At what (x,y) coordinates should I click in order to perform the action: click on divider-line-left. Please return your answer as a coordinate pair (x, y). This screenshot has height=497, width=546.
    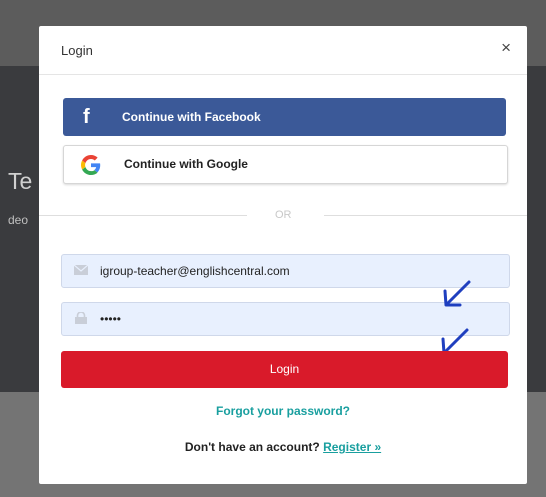
    Looking at the image, I should click on (143, 215).